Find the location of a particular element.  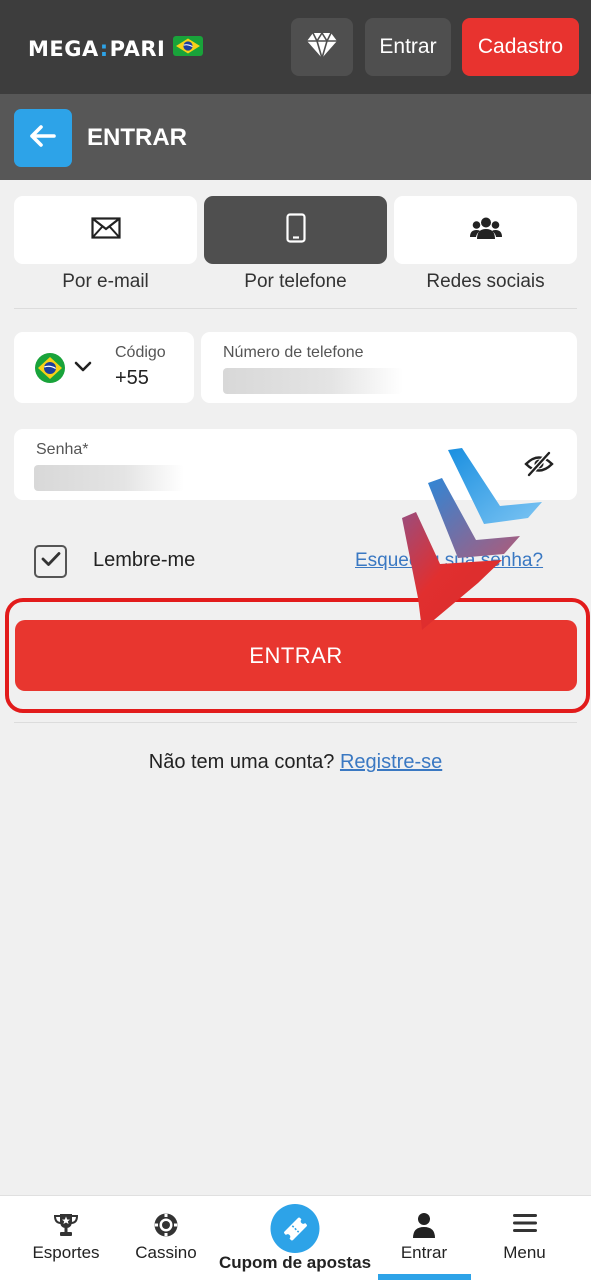

trophy-icon is located at coordinates (66, 1227).